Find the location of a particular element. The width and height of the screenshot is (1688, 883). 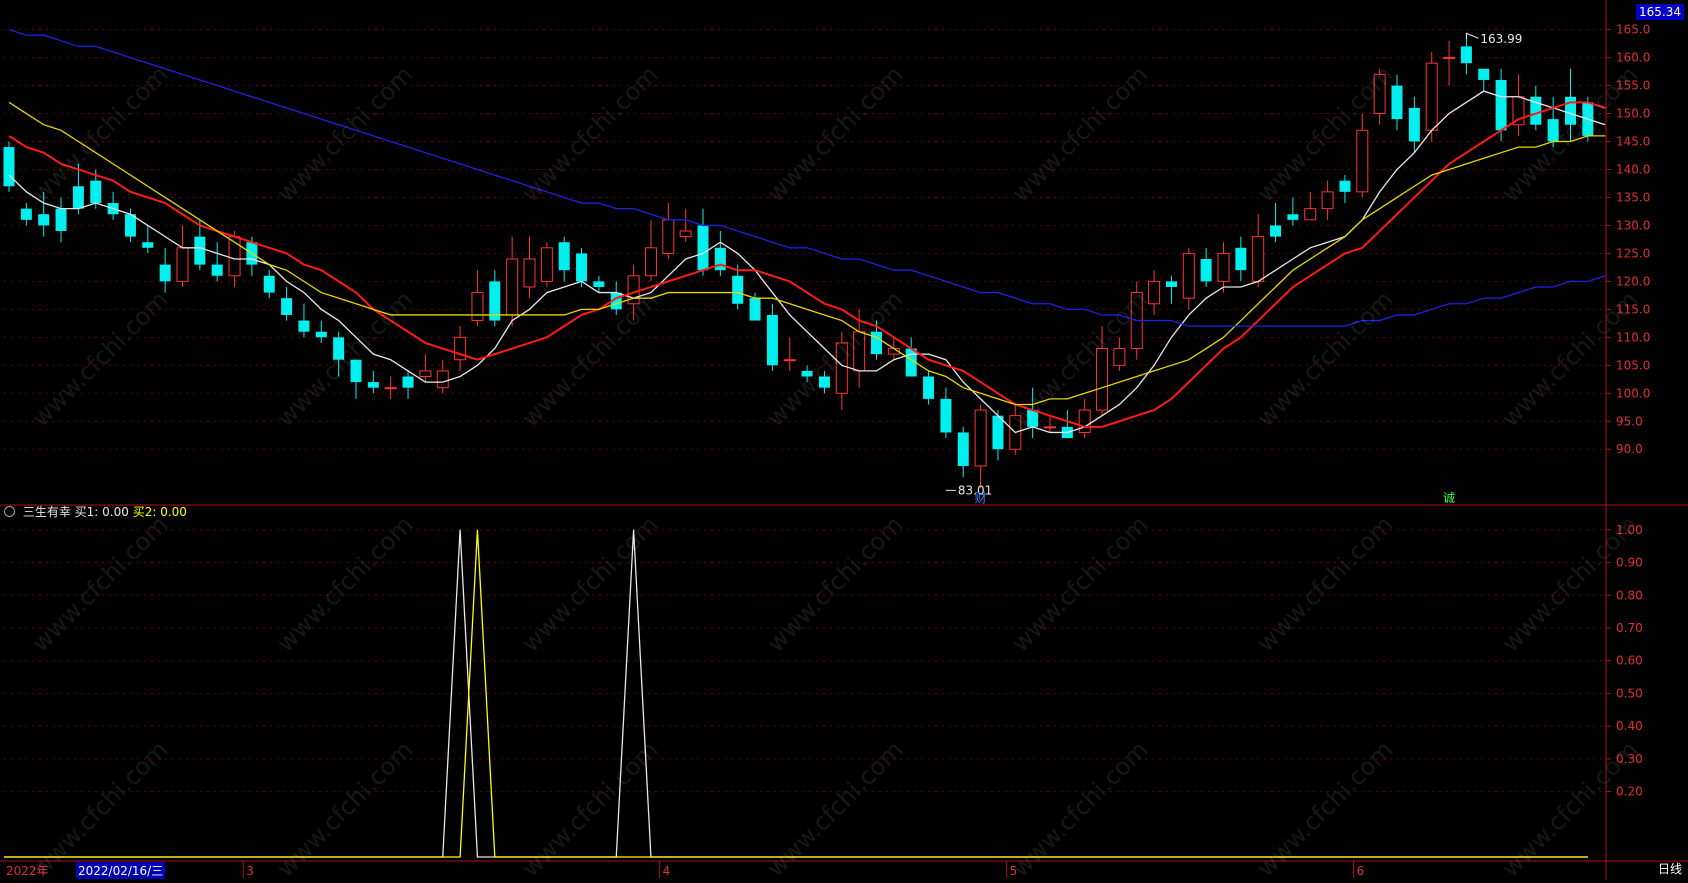

price-tick-label: 140.0 is located at coordinates (1633, 169).